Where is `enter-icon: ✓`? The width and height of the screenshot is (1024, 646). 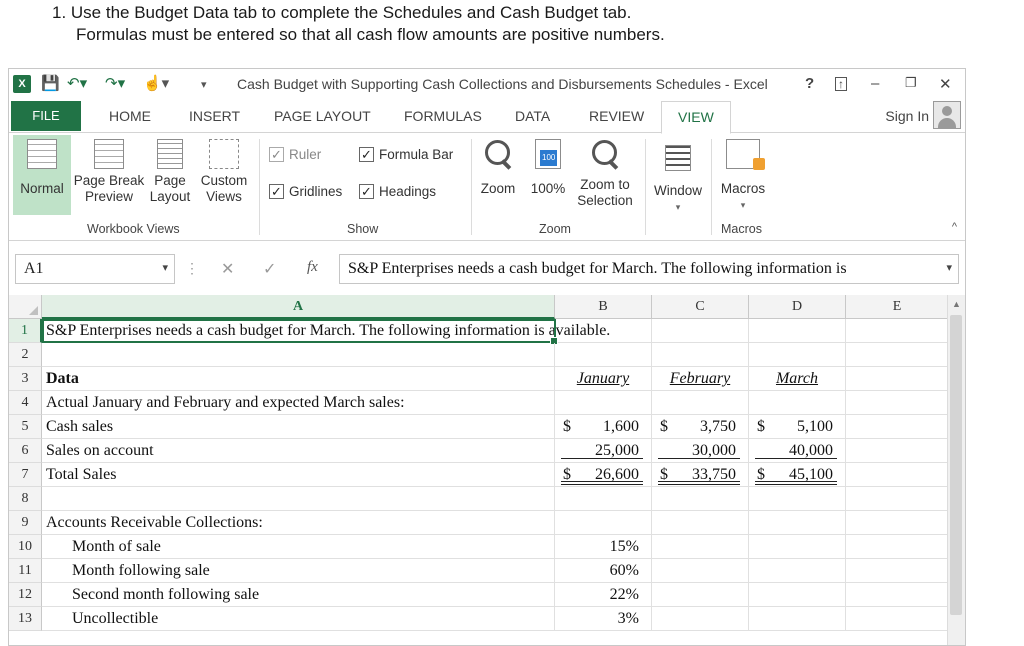 enter-icon: ✓ is located at coordinates (269, 269).